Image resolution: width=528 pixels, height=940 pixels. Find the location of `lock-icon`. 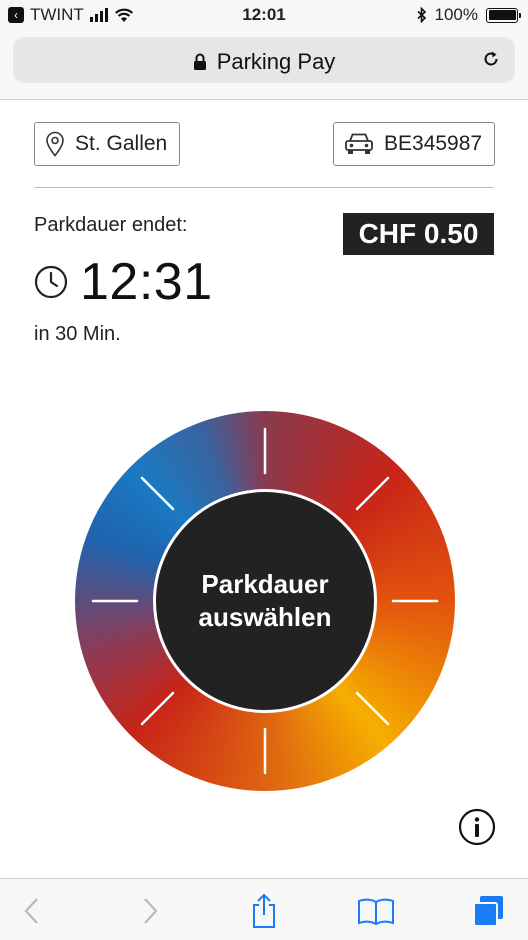

lock-icon is located at coordinates (199, 61).